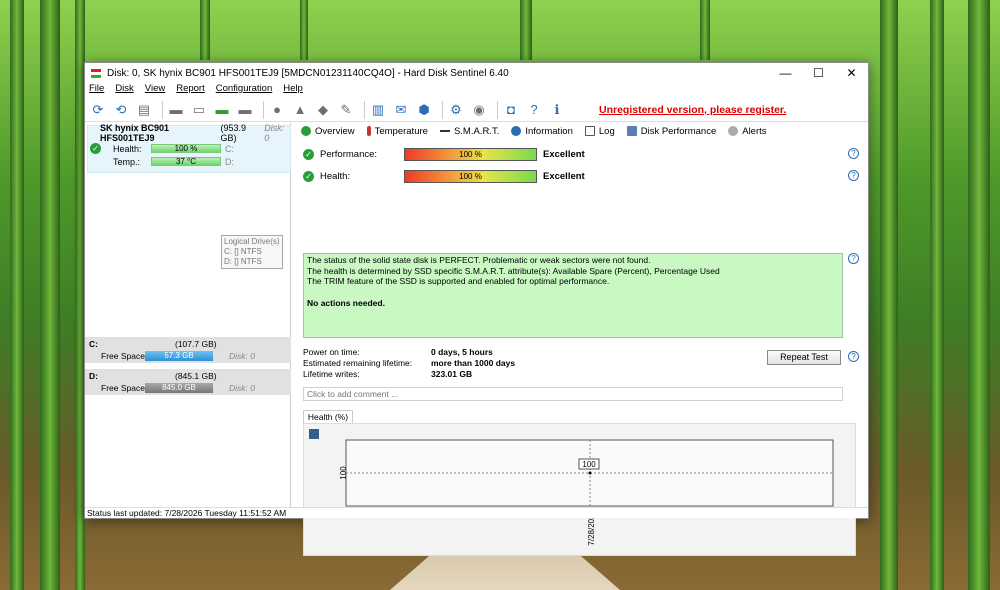  I want to click on eject-icon: ▲, so click(300, 110).